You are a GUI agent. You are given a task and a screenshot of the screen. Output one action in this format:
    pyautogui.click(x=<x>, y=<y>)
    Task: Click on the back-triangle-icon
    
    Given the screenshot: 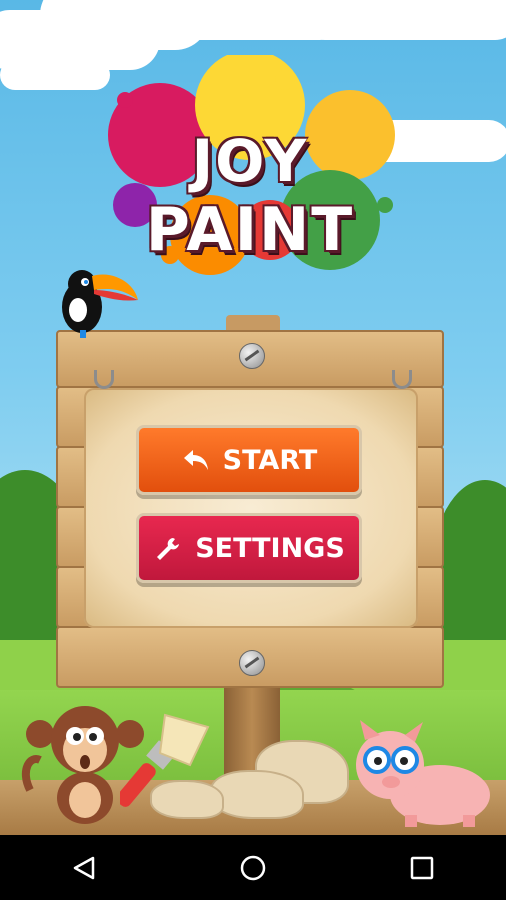 What is the action you would take?
    pyautogui.click(x=84, y=867)
    